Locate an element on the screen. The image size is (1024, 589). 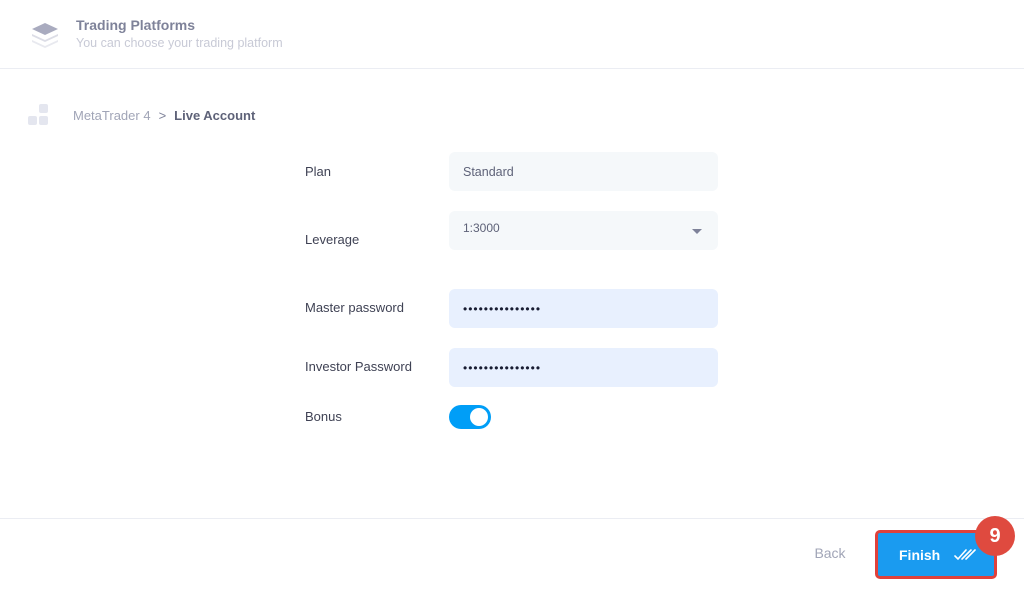
leverage-value: 1:3000 is located at coordinates (481, 228).